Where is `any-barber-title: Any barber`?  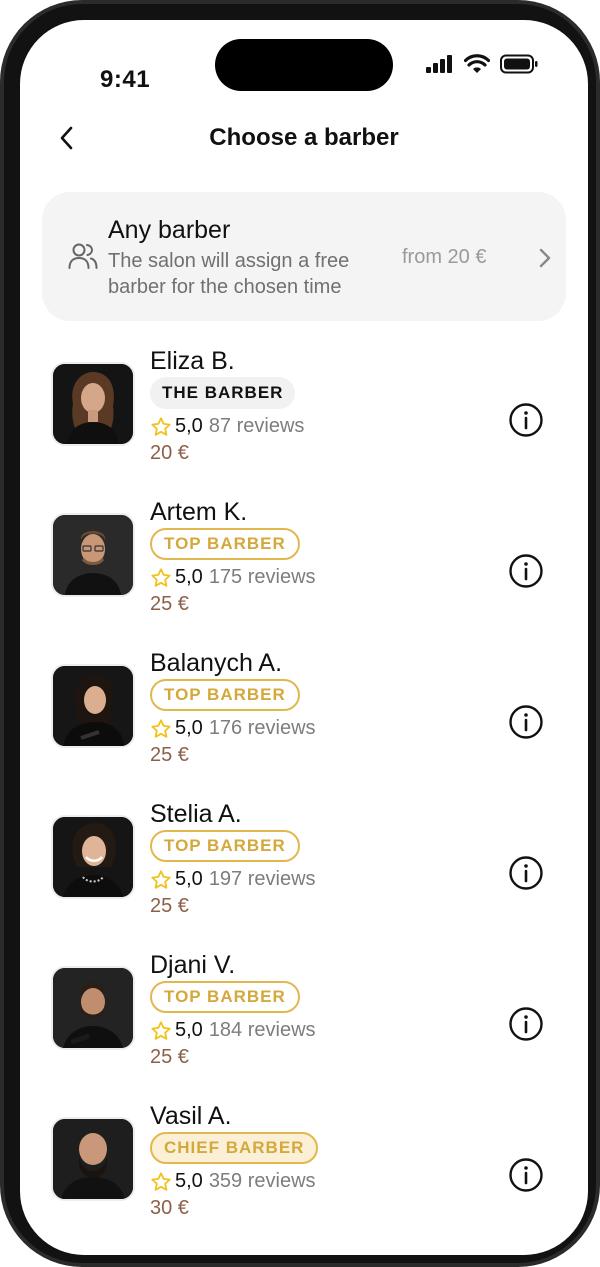
any-barber-title: Any barber is located at coordinates (169, 230).